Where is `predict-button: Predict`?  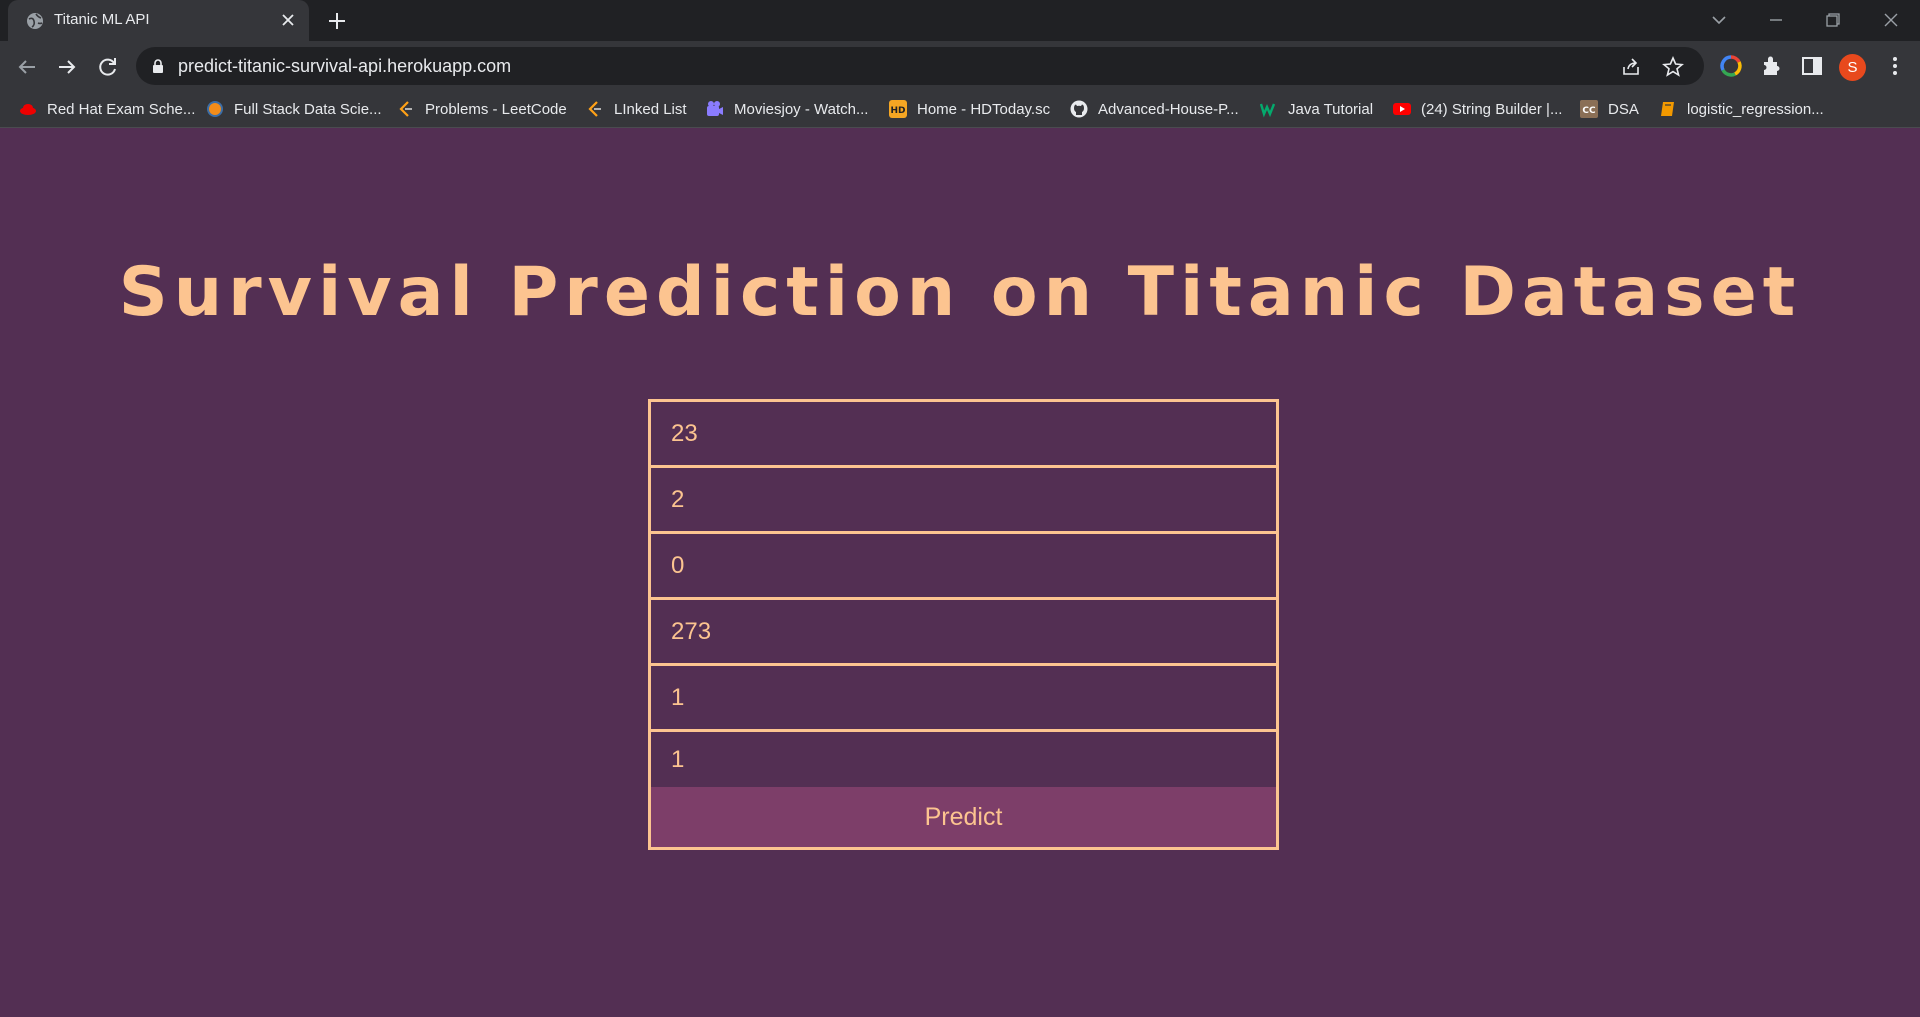 predict-button: Predict is located at coordinates (963, 817).